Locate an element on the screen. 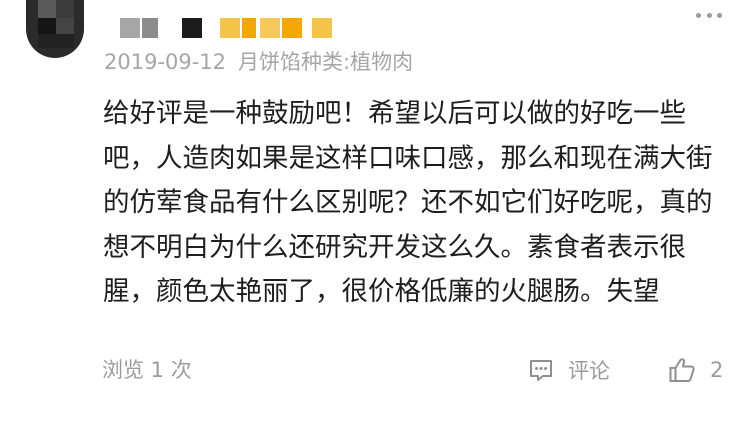 This screenshot has width=750, height=423. review-footer: 浏览 1 次 评论 2 is located at coordinates (375, 370).